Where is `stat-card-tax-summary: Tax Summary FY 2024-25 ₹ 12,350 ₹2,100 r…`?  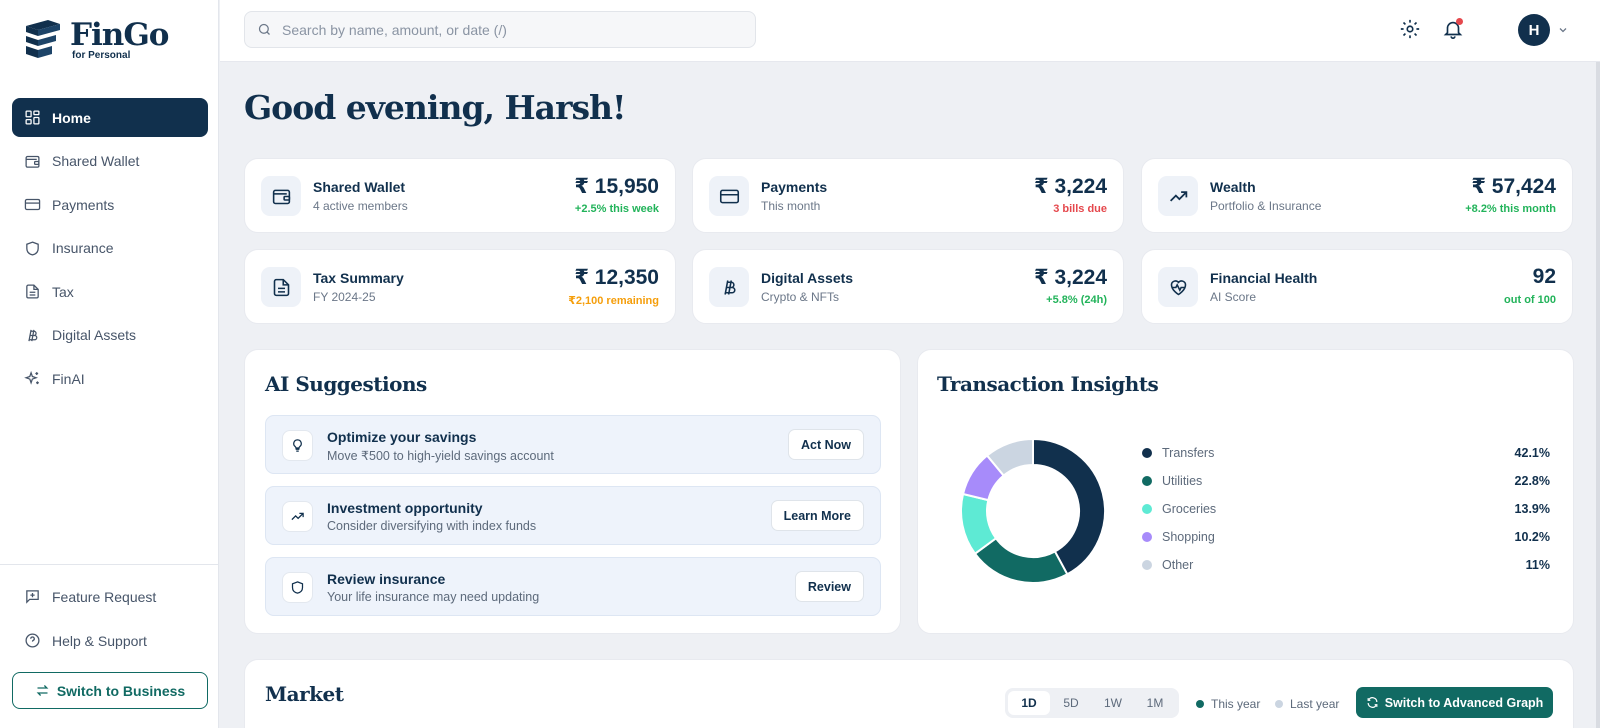 stat-card-tax-summary: Tax Summary FY 2024-25 ₹ 12,350 ₹2,100 r… is located at coordinates (460, 286).